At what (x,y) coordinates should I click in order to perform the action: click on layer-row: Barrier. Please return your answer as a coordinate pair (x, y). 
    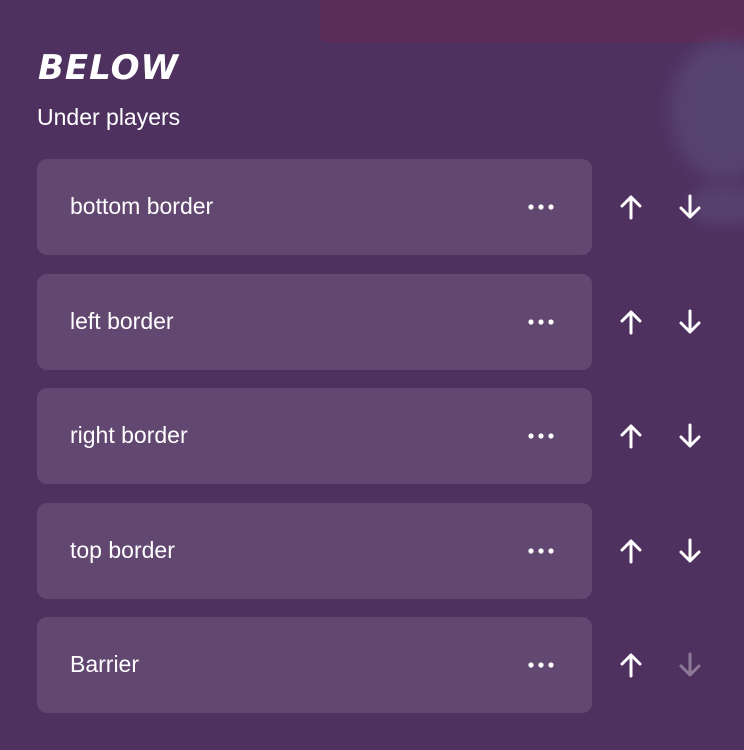
    Looking at the image, I should click on (377, 665).